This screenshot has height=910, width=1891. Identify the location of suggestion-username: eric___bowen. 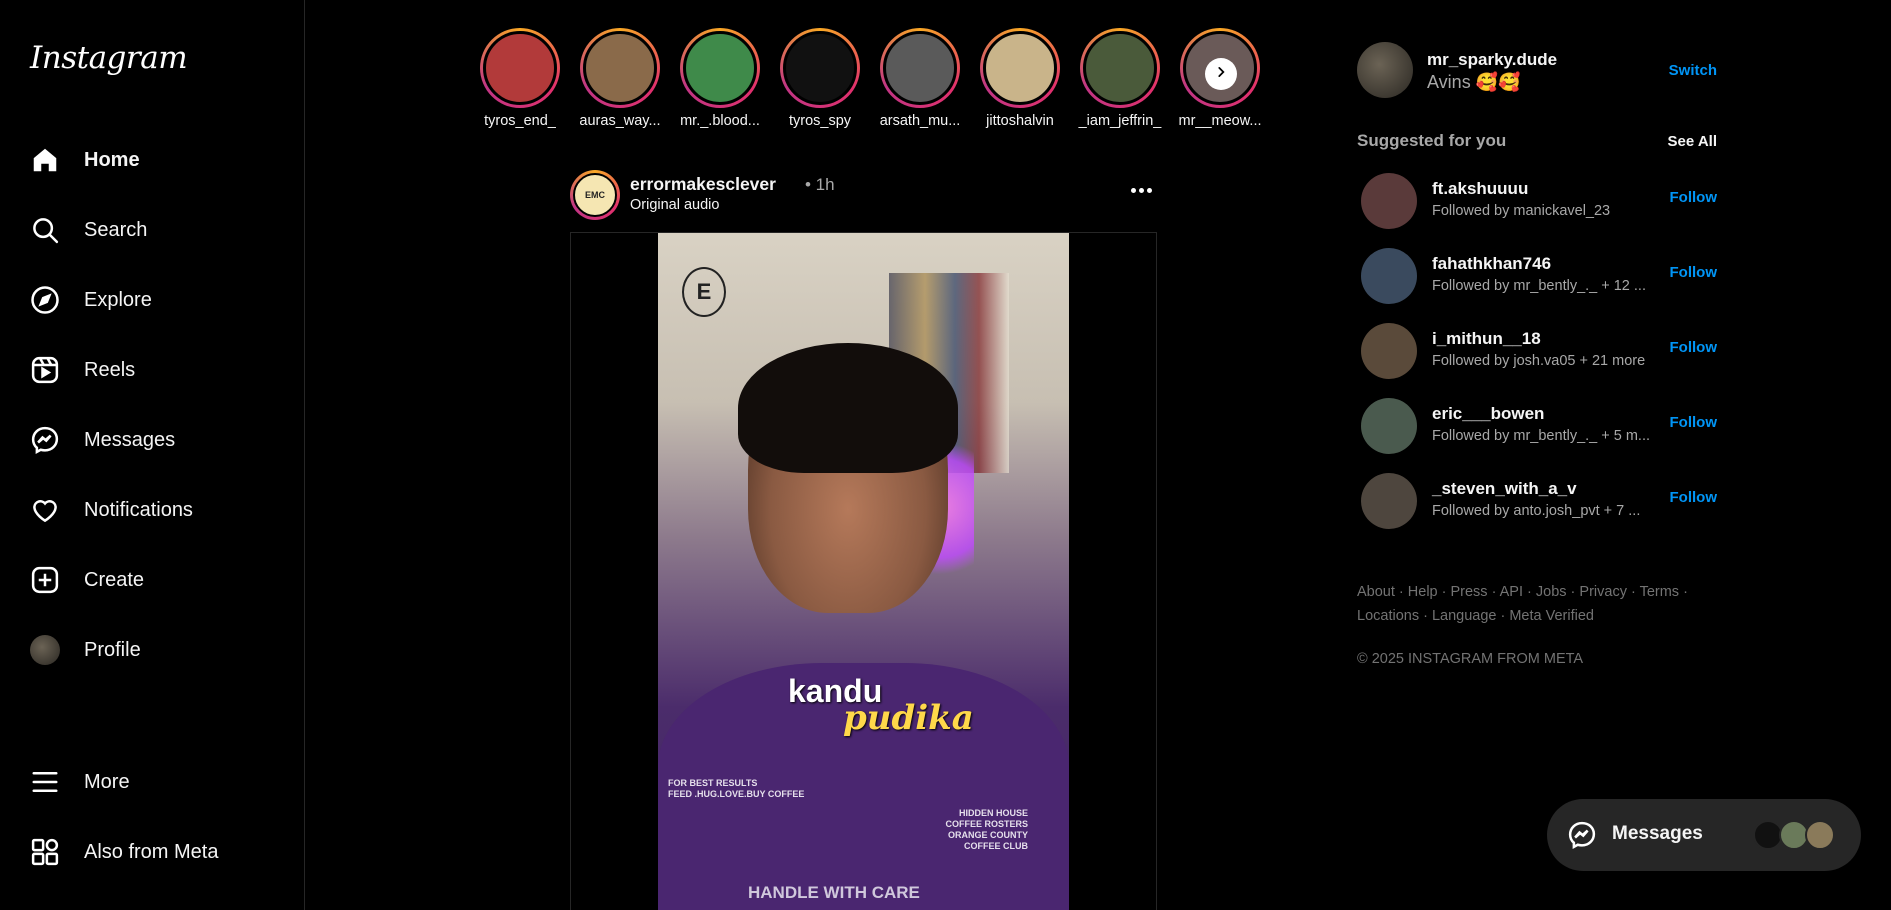
(1488, 414).